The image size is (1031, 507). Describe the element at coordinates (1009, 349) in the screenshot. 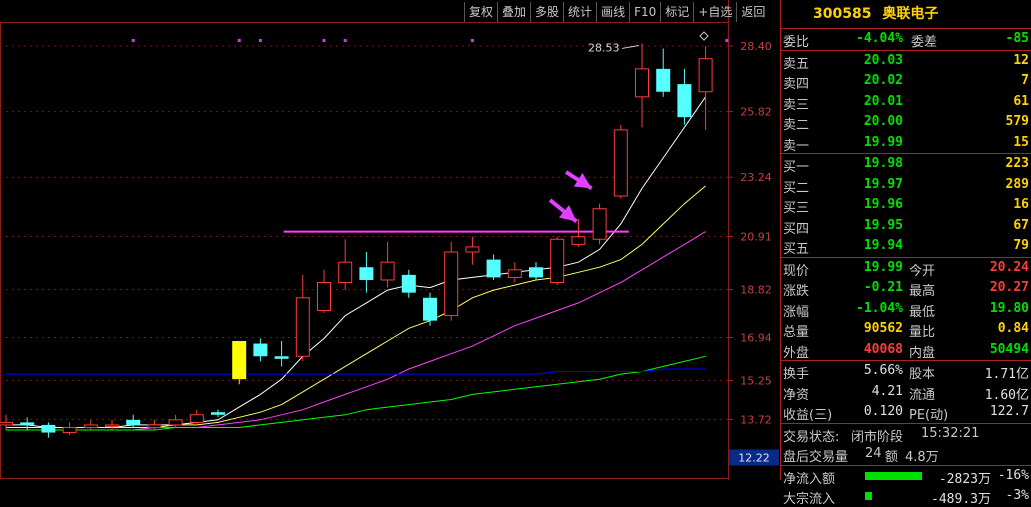

I see `quote-value: 50494` at that location.